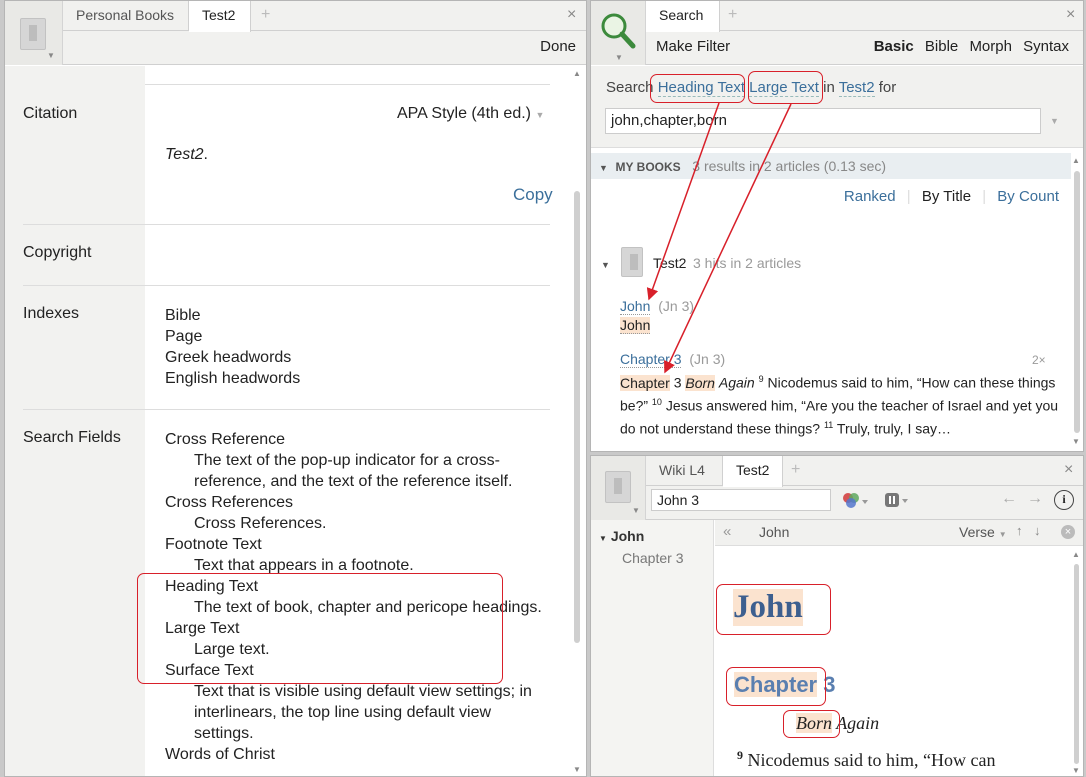 The height and width of the screenshot is (777, 1086). Describe the element at coordinates (51, 313) in the screenshot. I see `indexes-label: Indexes` at that location.